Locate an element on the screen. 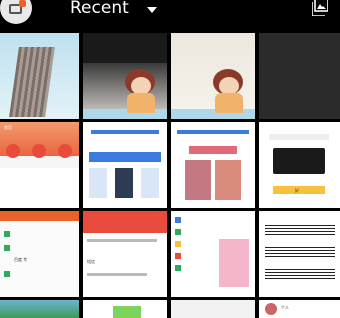  photos-app-icon is located at coordinates (16, 12).